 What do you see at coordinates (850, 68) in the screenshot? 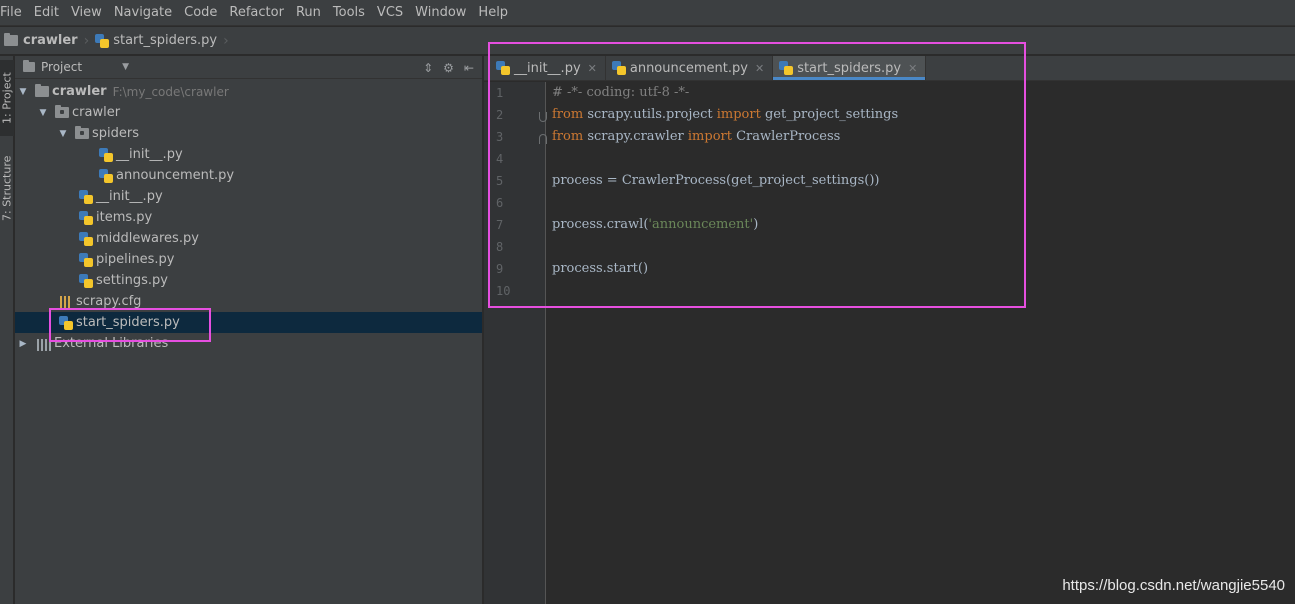
I see `tab-start-spiders: start_spiders.py ✕` at bounding box center [850, 68].